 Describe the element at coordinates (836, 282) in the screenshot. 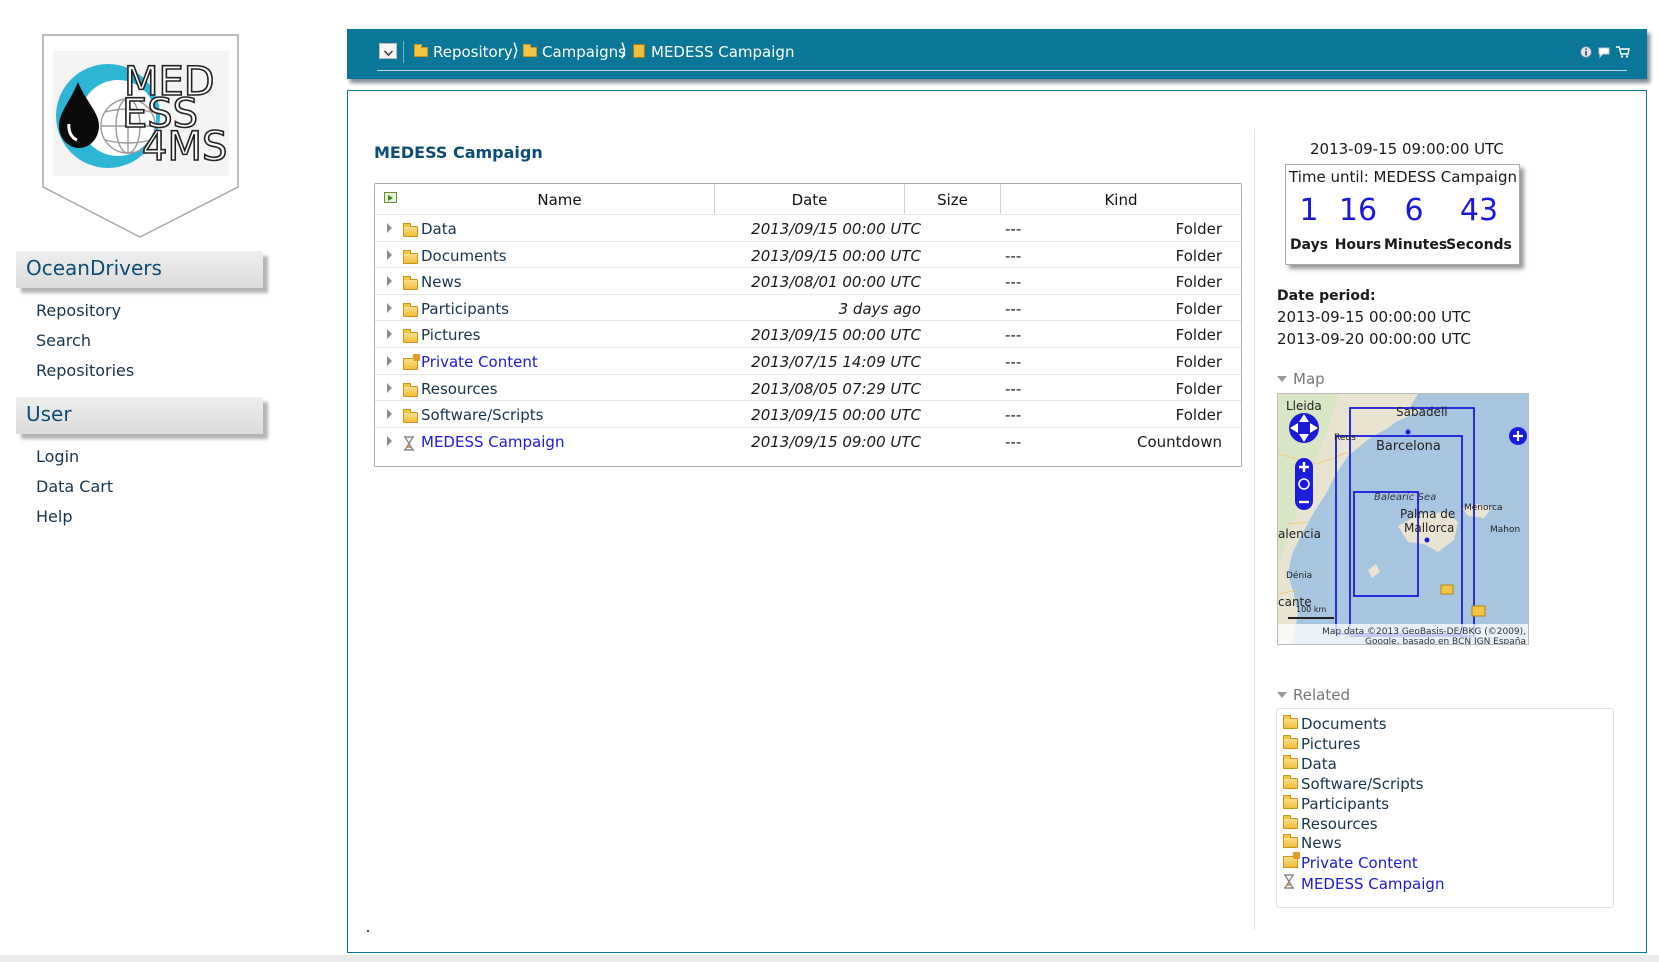

I see `row-date: 2013/08/01 00:00 UTC` at that location.